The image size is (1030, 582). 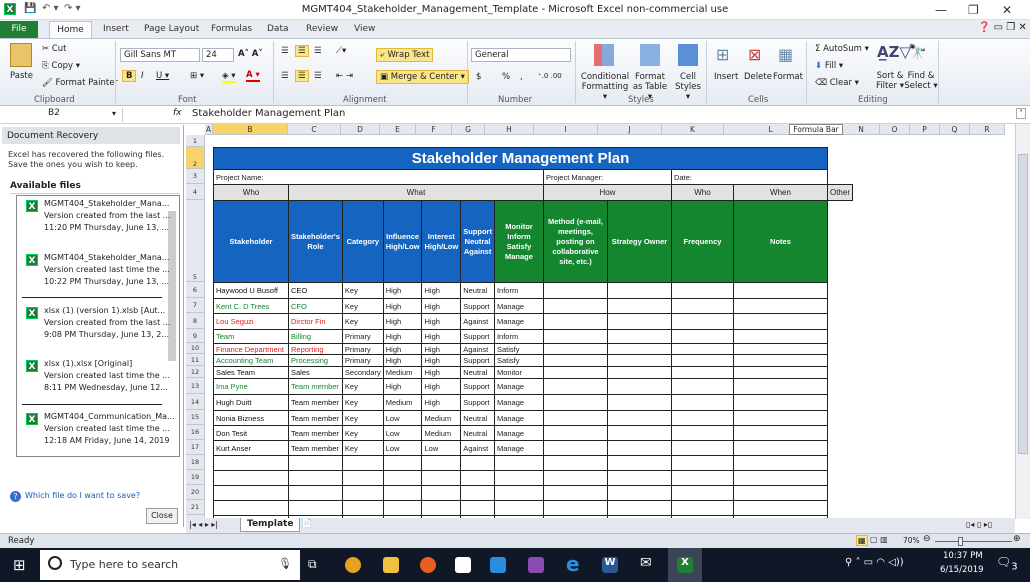 What do you see at coordinates (312, 564) in the screenshot?
I see `task-view-icon: ⧉` at bounding box center [312, 564].